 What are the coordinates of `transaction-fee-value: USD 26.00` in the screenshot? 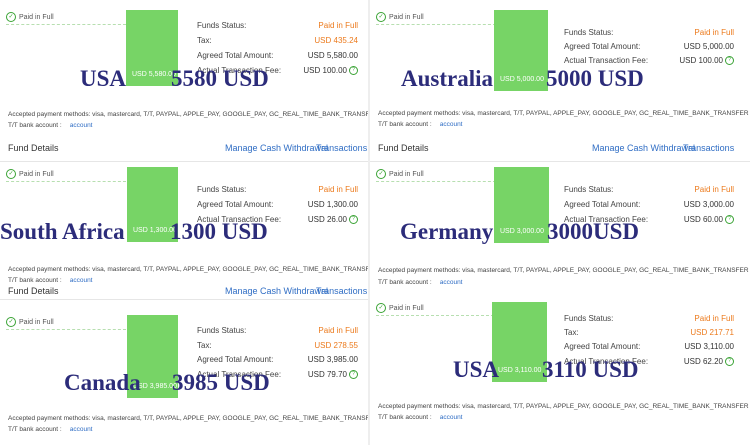 It's located at (327, 219).